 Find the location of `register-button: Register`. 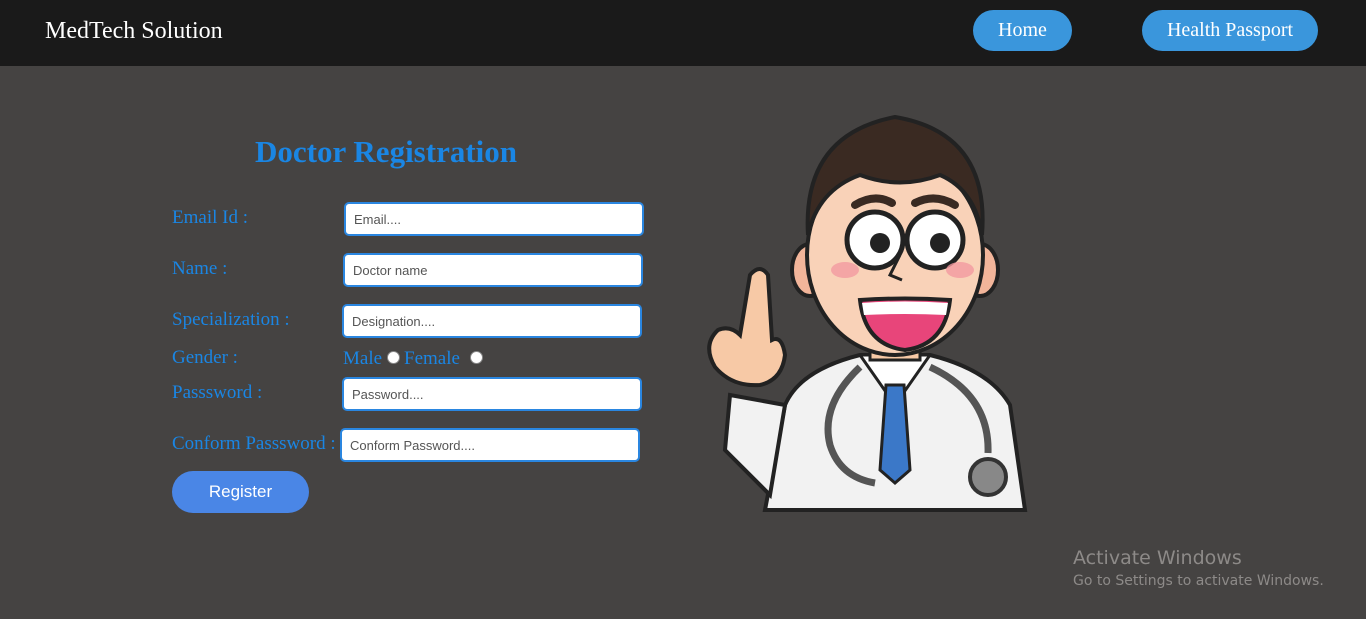

register-button: Register is located at coordinates (240, 492).